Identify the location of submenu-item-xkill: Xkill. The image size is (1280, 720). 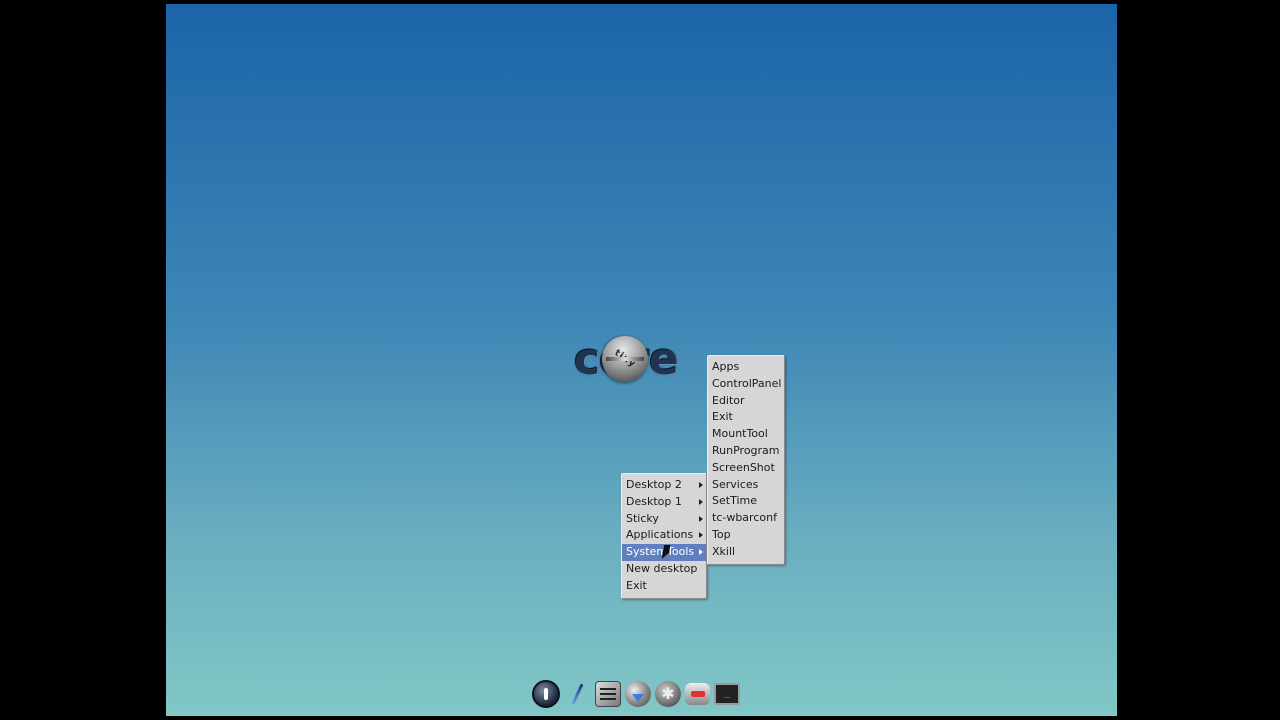
(746, 552).